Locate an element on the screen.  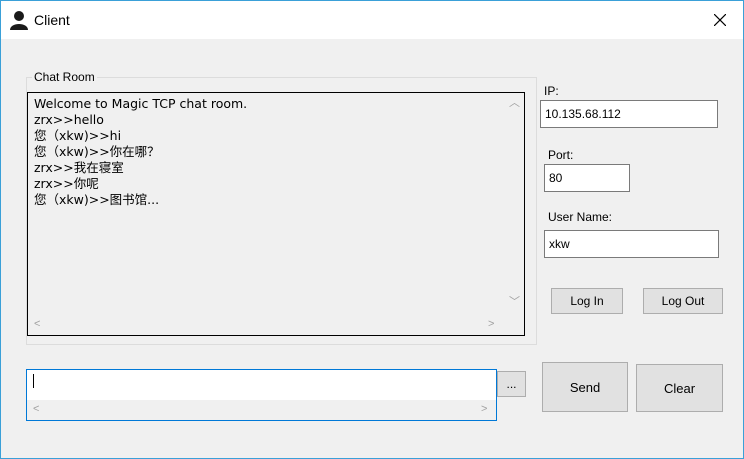
chat-horizontal-scrollbar: < > is located at coordinates (266, 325).